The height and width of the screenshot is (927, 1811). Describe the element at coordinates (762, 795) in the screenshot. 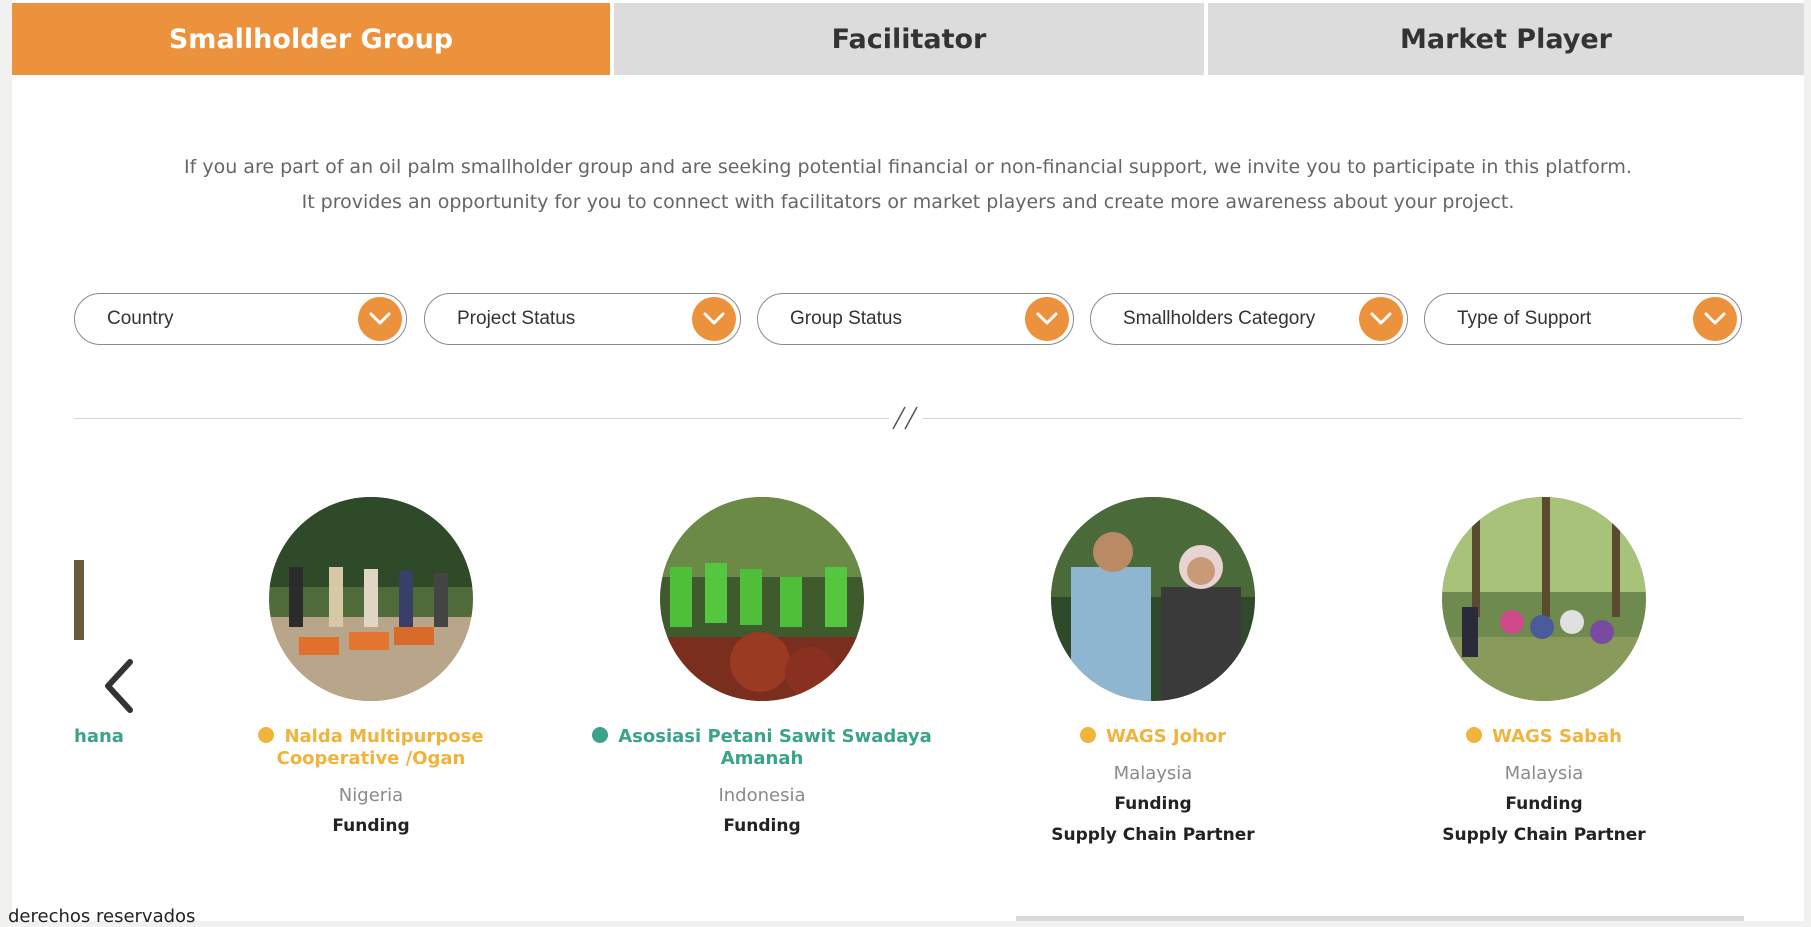

I see `project-country: Indonesia` at that location.